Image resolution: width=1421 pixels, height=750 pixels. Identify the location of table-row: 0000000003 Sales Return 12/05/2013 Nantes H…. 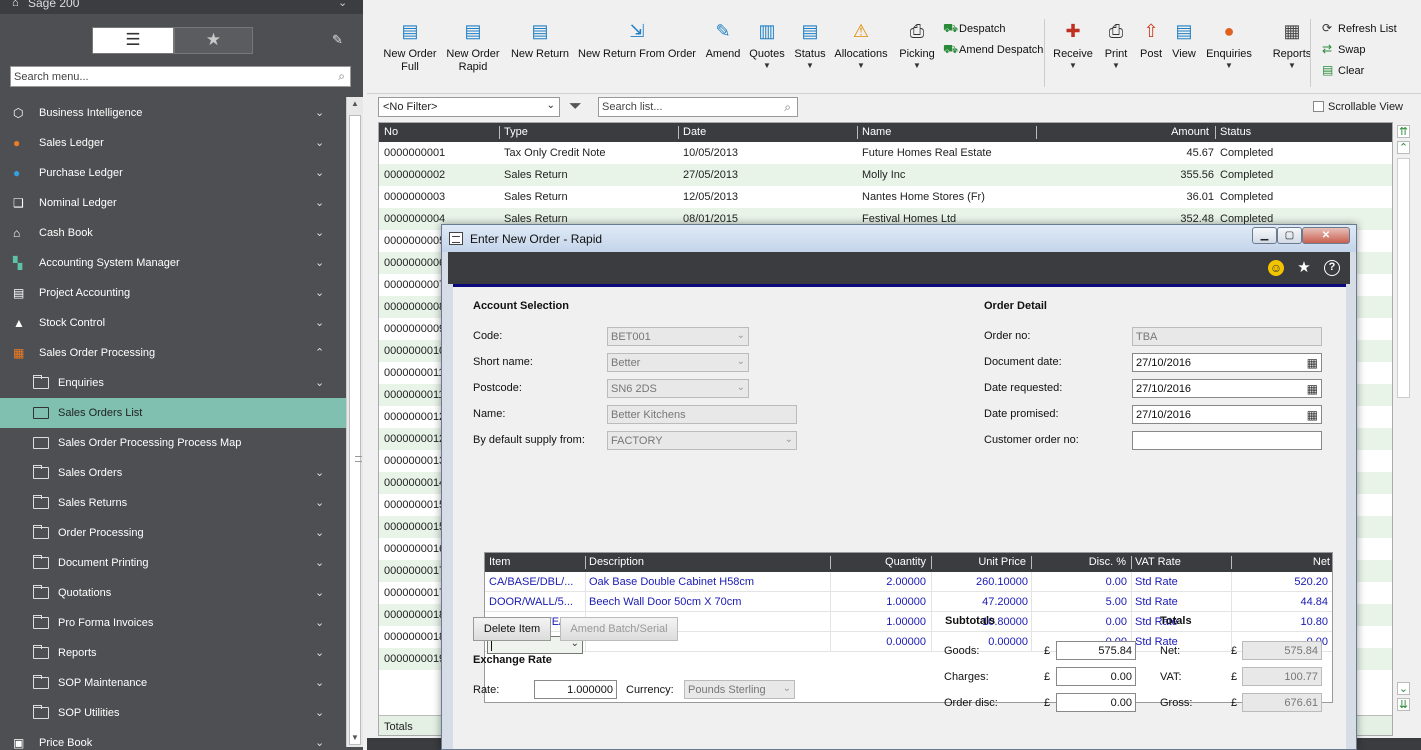
(885, 197).